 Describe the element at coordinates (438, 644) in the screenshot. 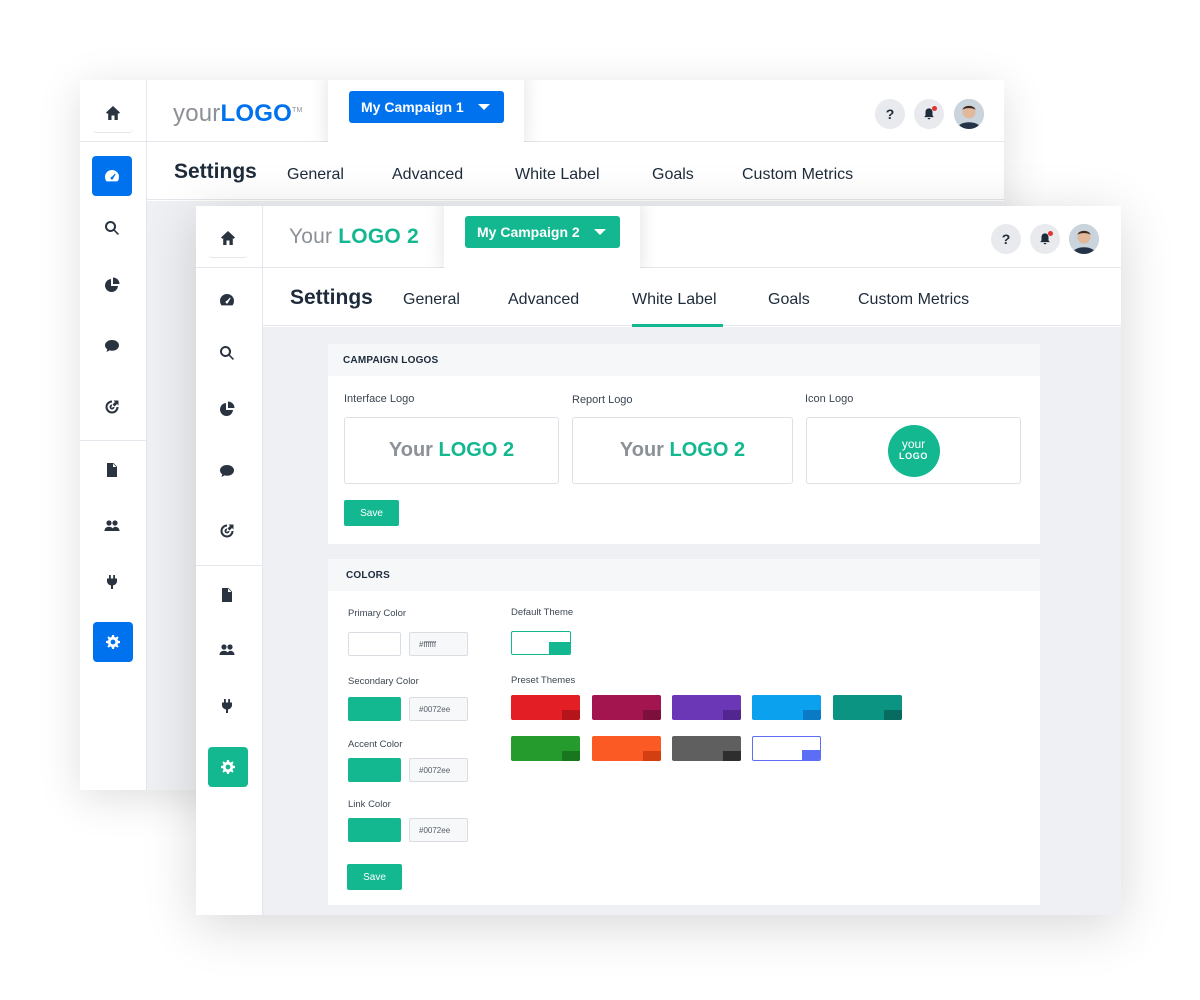

I see `primary-color-input: #ffffff` at that location.